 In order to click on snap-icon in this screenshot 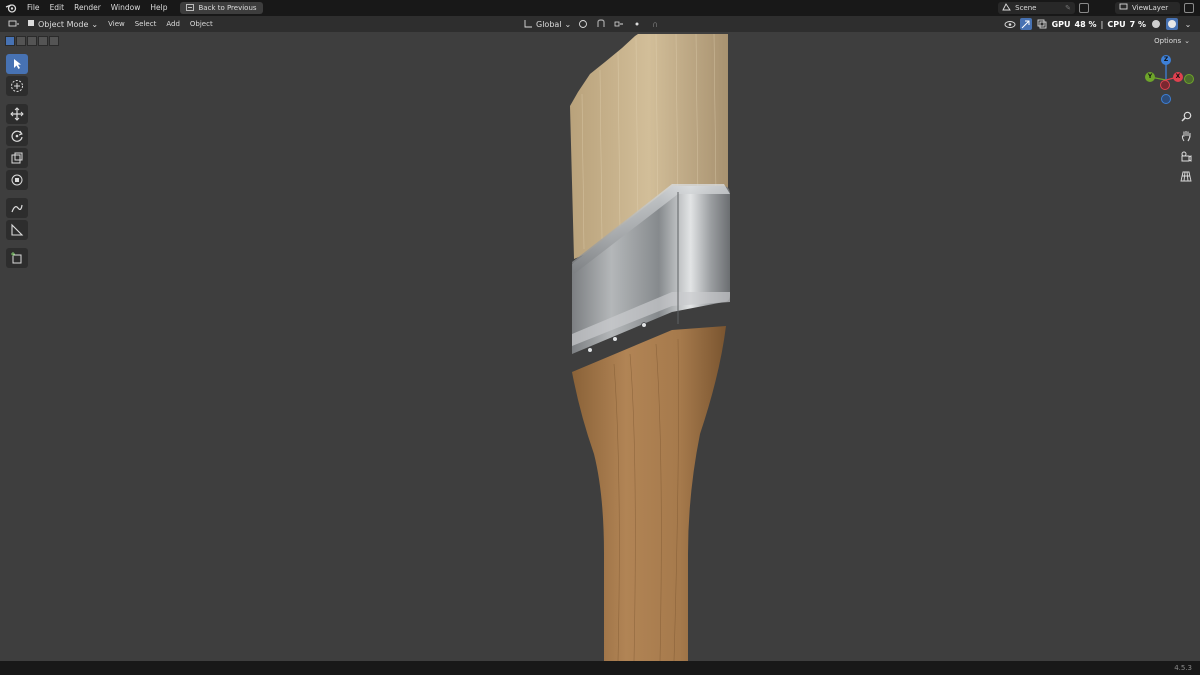, I will do `click(601, 24)`.